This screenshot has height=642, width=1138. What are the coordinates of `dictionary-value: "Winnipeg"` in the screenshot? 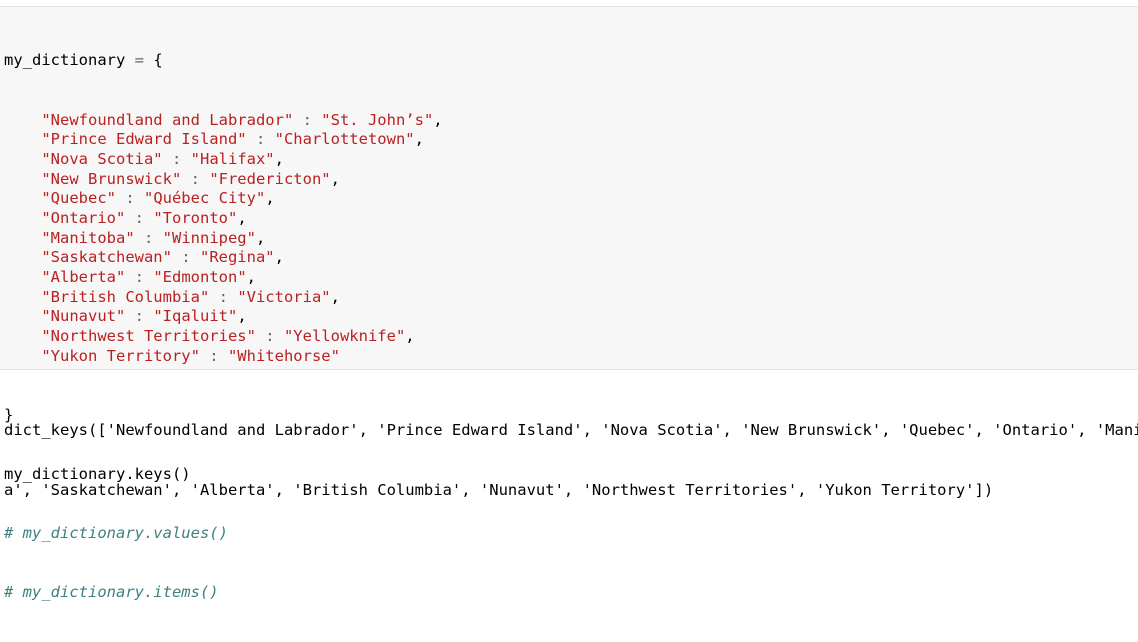 It's located at (209, 237).